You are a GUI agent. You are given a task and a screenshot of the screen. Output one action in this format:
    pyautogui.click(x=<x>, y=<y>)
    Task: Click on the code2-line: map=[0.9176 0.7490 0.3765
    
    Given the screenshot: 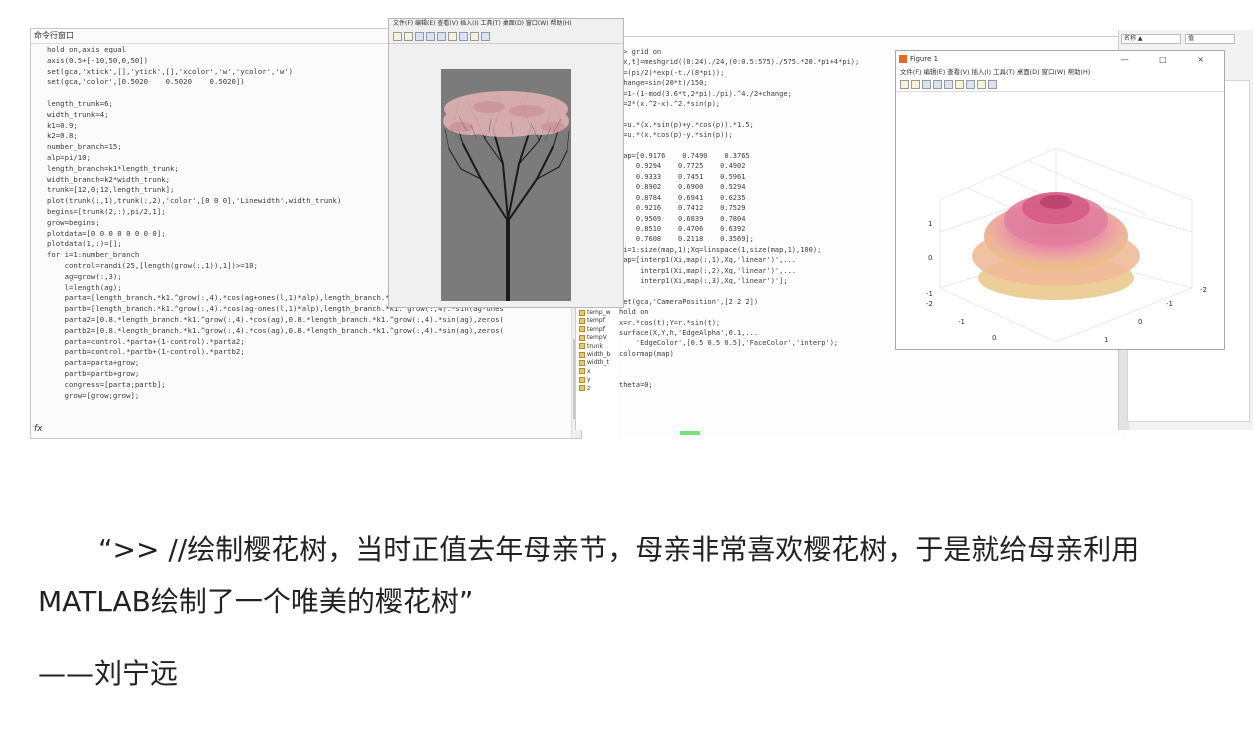 What is the action you would take?
    pyautogui.click(x=684, y=156)
    